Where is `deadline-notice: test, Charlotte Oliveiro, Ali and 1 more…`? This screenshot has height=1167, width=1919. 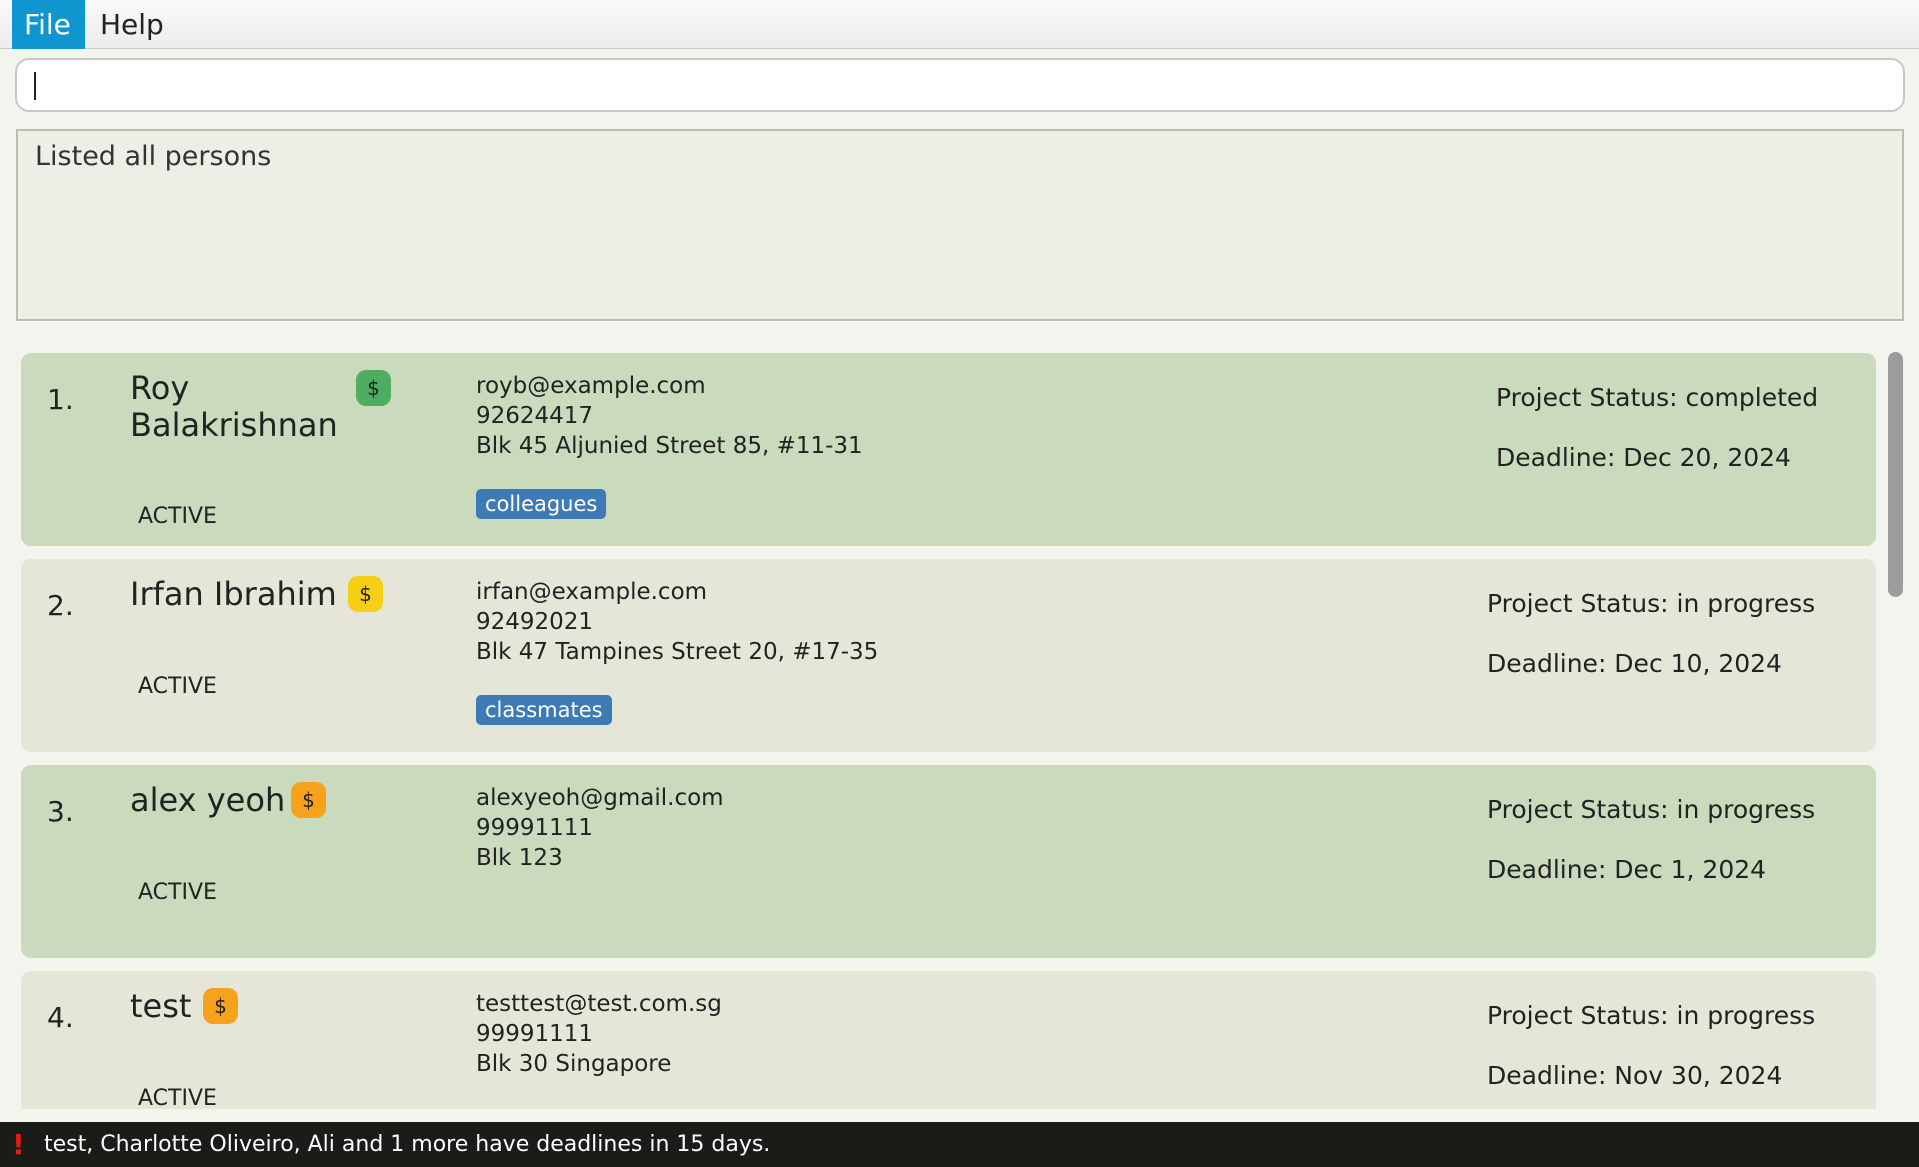
deadline-notice: test, Charlotte Oliveiro, Ali and 1 more… is located at coordinates (407, 1144).